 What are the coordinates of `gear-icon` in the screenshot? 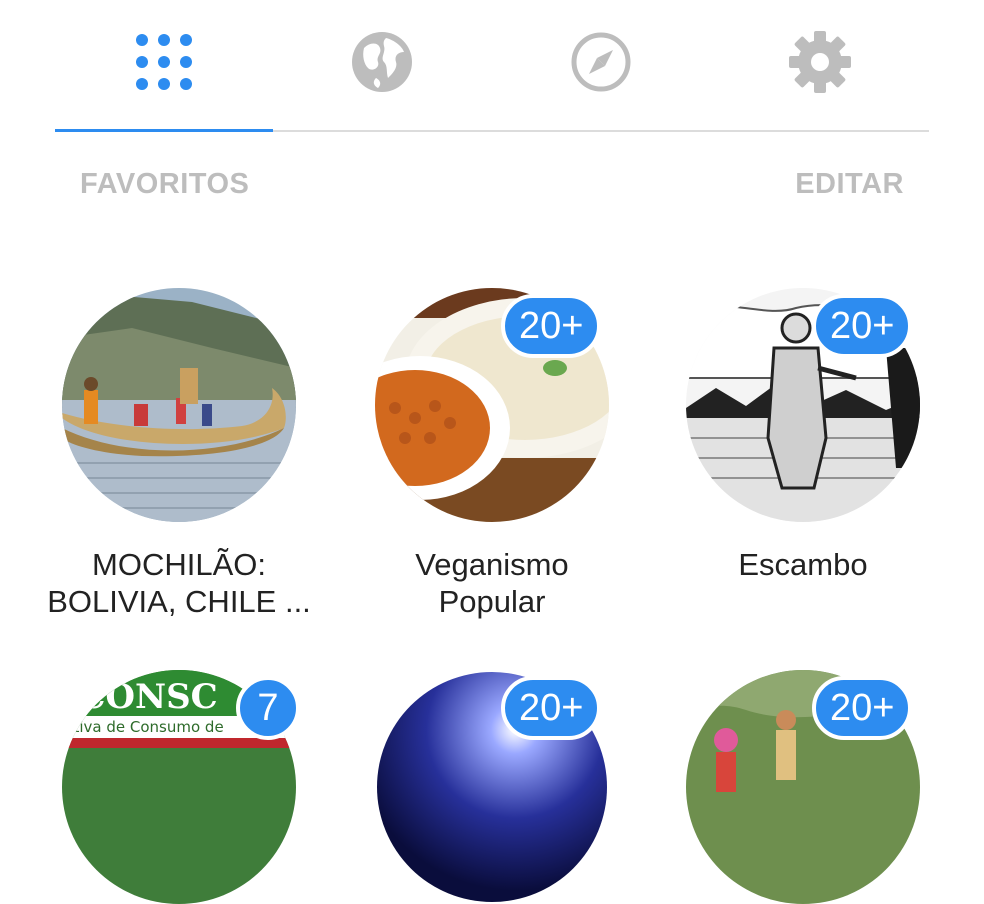 It's located at (820, 62).